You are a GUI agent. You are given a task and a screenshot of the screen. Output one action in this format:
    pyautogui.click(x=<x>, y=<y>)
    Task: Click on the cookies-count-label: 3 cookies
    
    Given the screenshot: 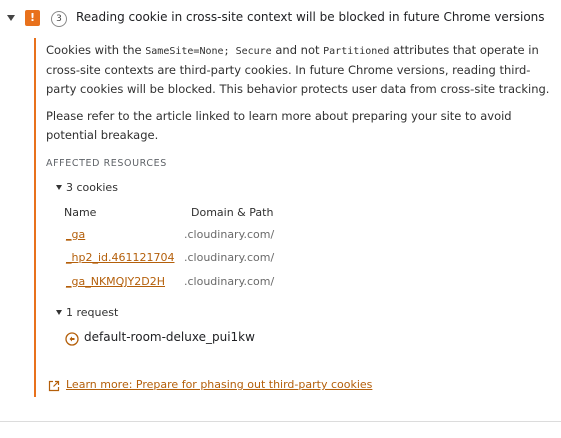 What is the action you would take?
    pyautogui.click(x=92, y=187)
    